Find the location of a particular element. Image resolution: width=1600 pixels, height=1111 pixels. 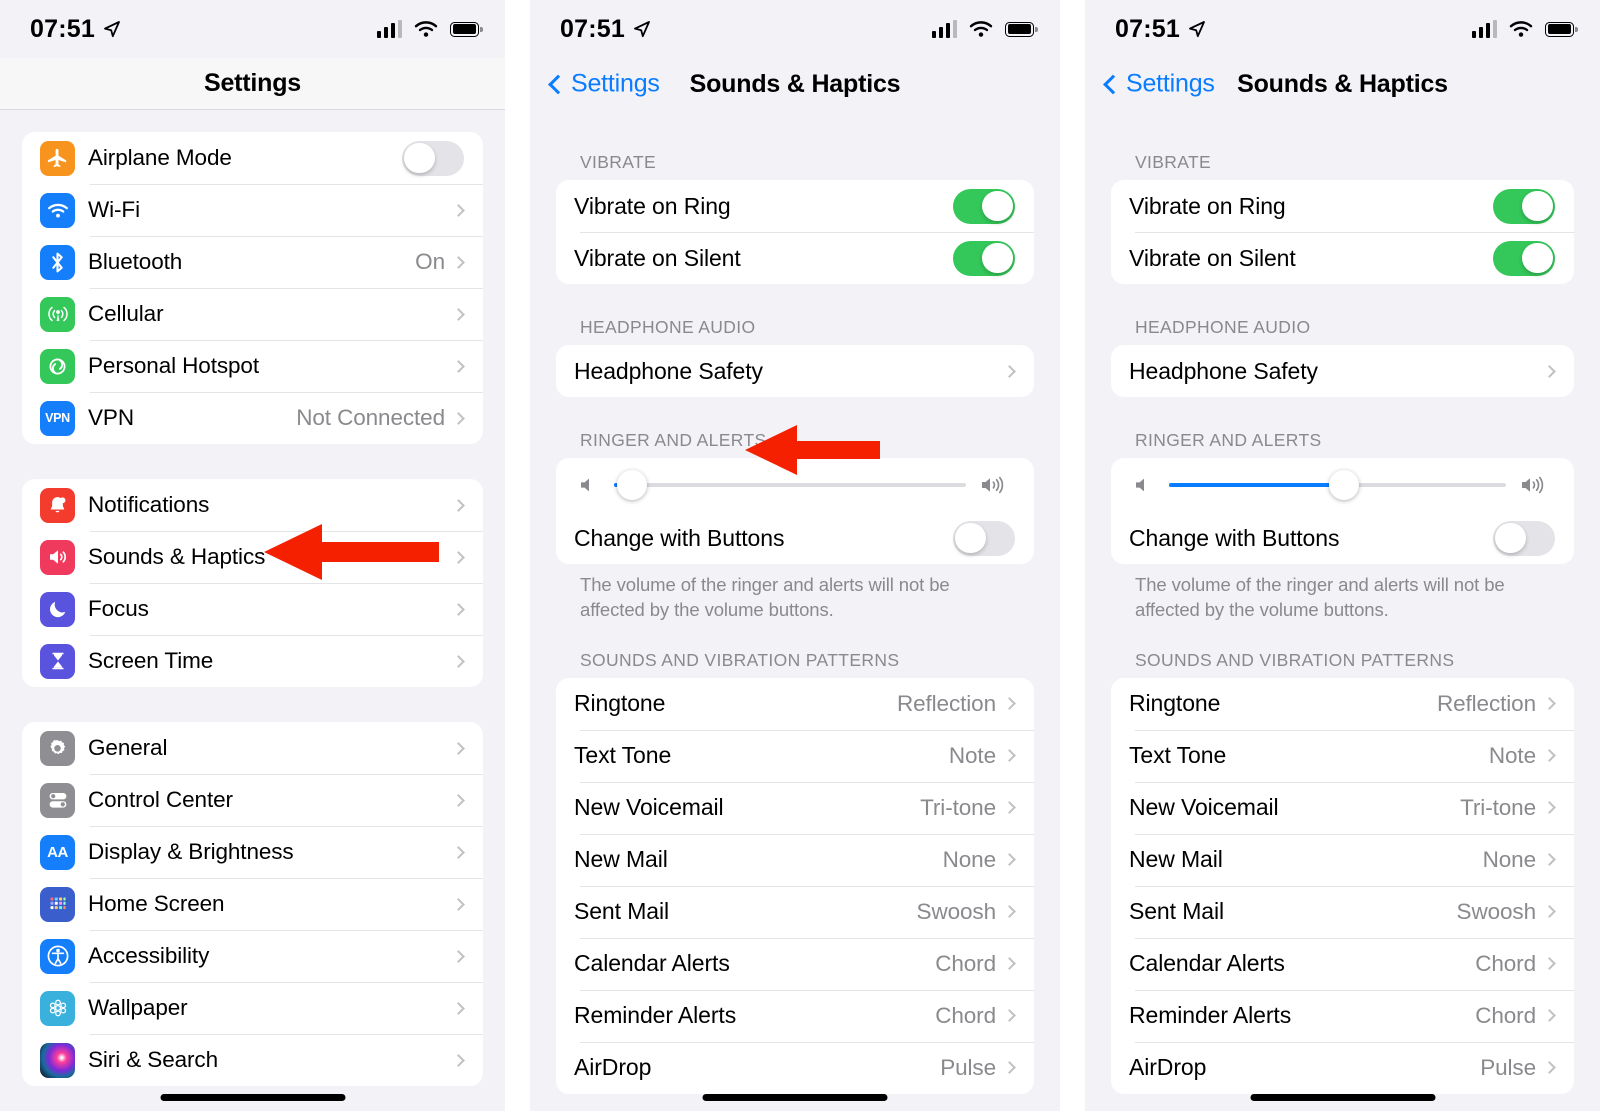

status-bar-left: 07:51 is located at coordinates (1161, 29).